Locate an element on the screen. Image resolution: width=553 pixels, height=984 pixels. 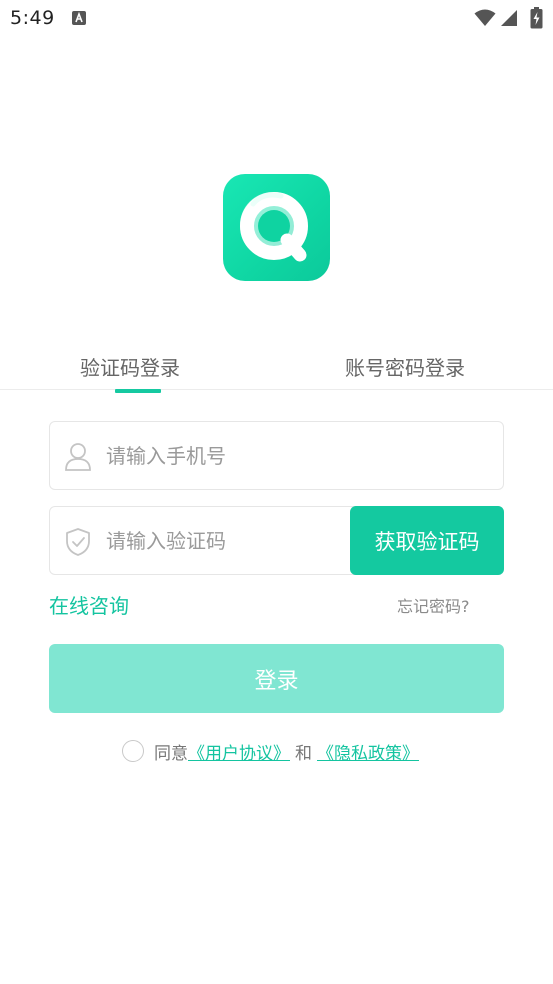
status-bar: 5:49 is located at coordinates (276, 19).